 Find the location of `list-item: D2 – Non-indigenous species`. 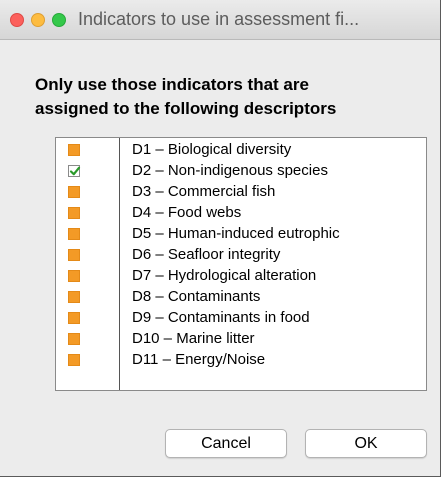

list-item: D2 – Non-indigenous species is located at coordinates (241, 171).